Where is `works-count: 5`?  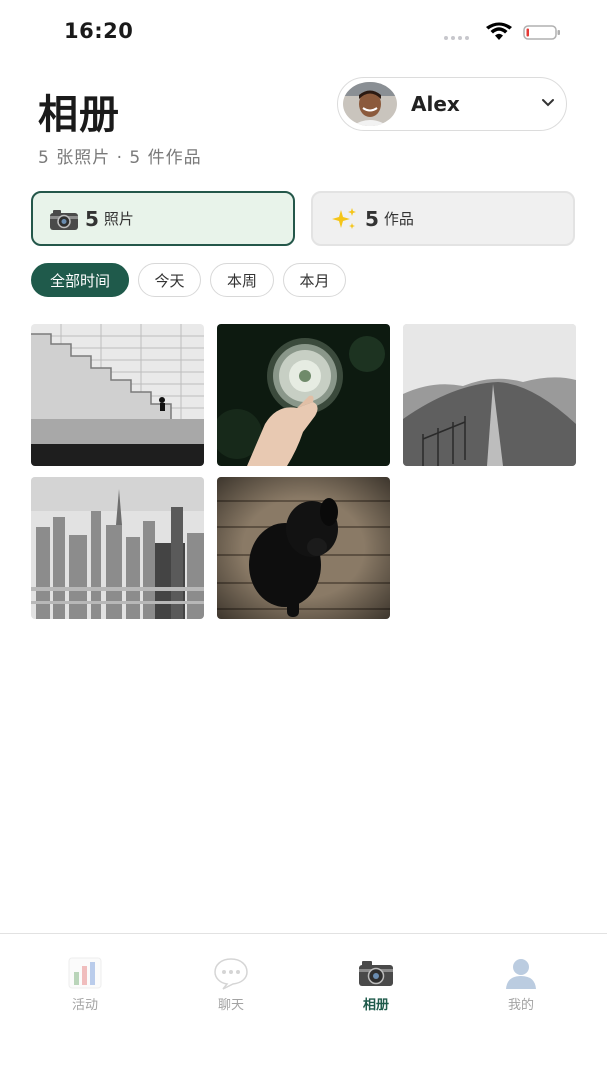
works-count: 5 is located at coordinates (372, 218).